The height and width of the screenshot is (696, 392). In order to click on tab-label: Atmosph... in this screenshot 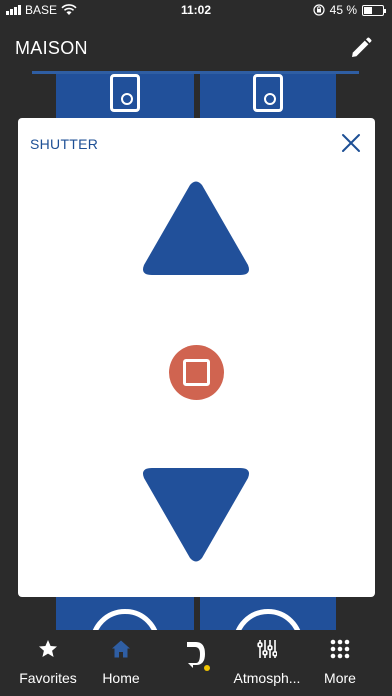, I will do `click(267, 678)`.